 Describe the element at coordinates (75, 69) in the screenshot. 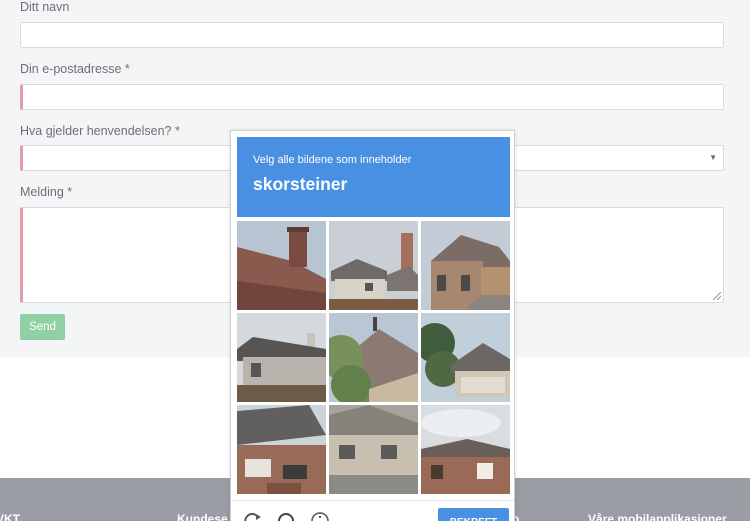

I see `email-label: Din e-postadresse *` at that location.